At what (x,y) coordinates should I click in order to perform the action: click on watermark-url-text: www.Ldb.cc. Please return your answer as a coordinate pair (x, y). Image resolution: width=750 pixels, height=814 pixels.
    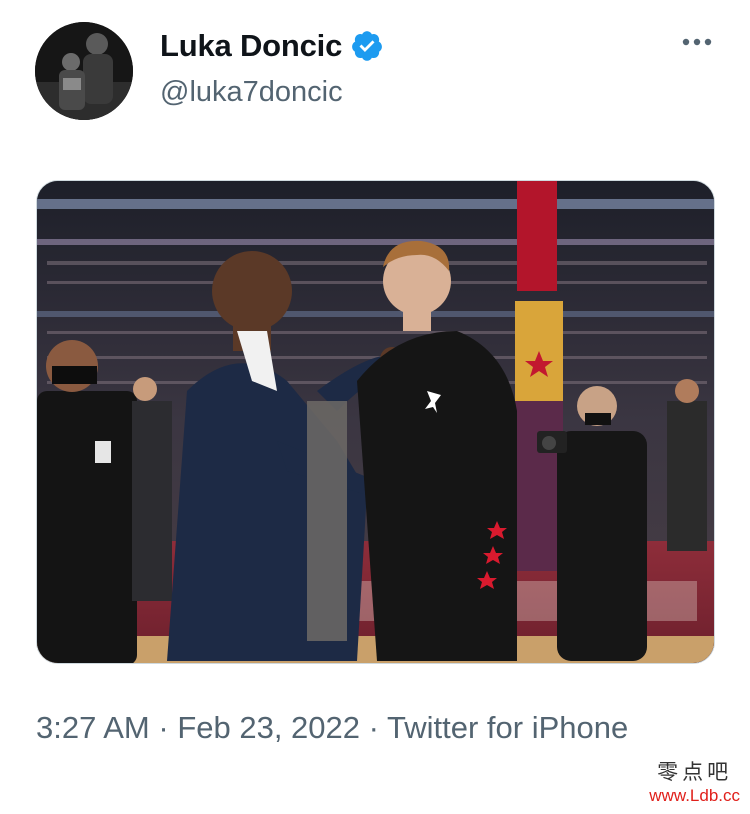
    Looking at the image, I should click on (694, 795).